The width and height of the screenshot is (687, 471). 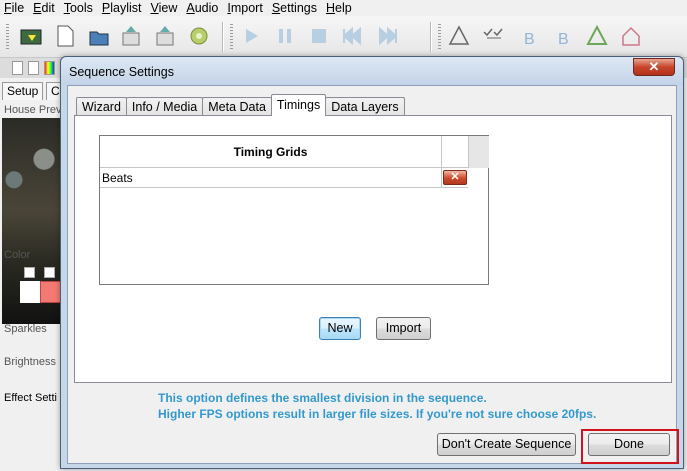 What do you see at coordinates (17, 255) in the screenshot?
I see `color-label: Color` at bounding box center [17, 255].